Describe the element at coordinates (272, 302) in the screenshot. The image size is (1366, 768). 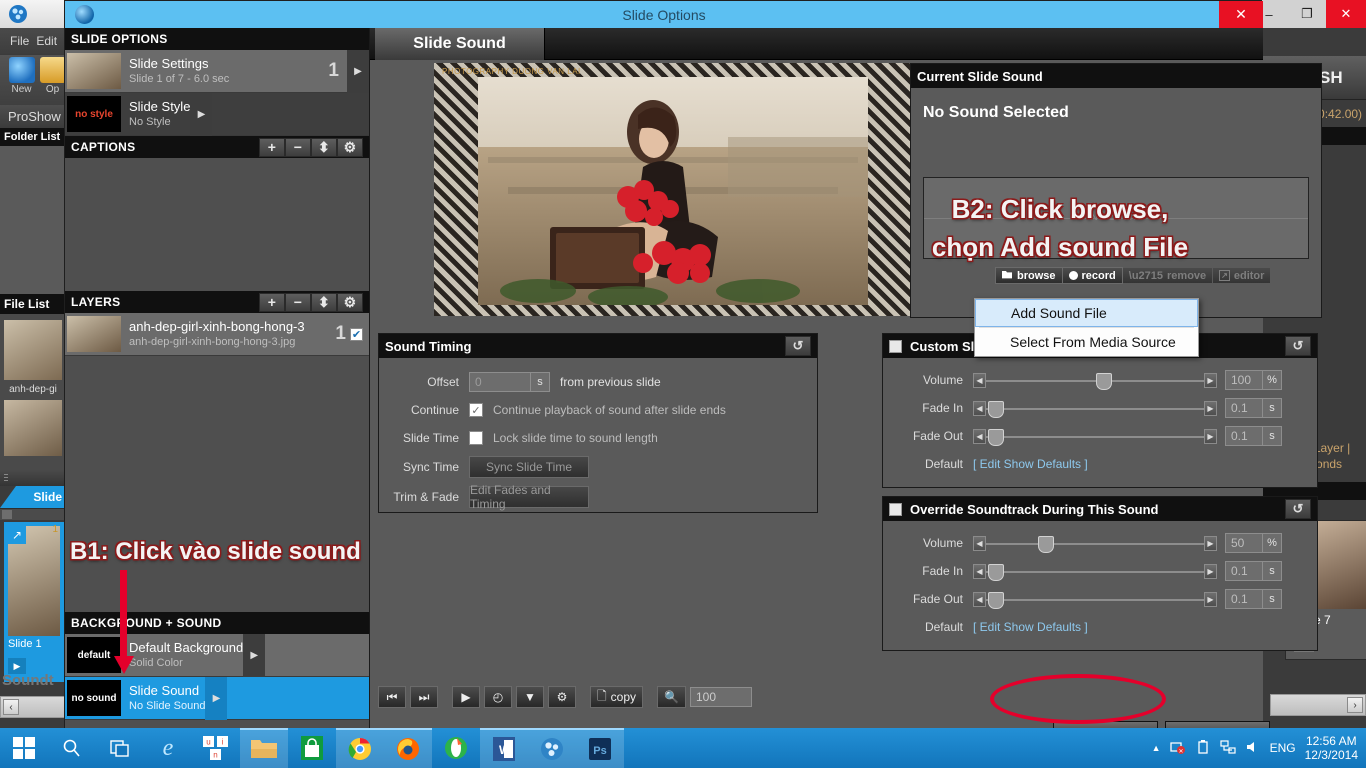
I see `add-layer-button: +` at that location.